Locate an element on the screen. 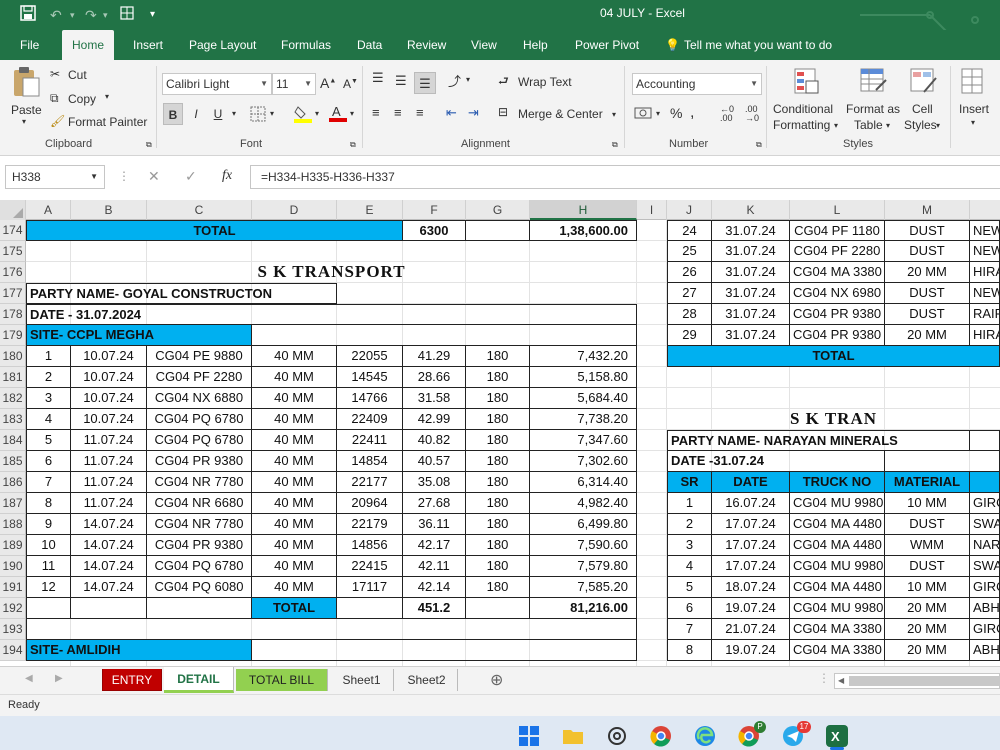 The image size is (1000, 750). insert-cells-button: Insert ▾ is located at coordinates (976, 101).